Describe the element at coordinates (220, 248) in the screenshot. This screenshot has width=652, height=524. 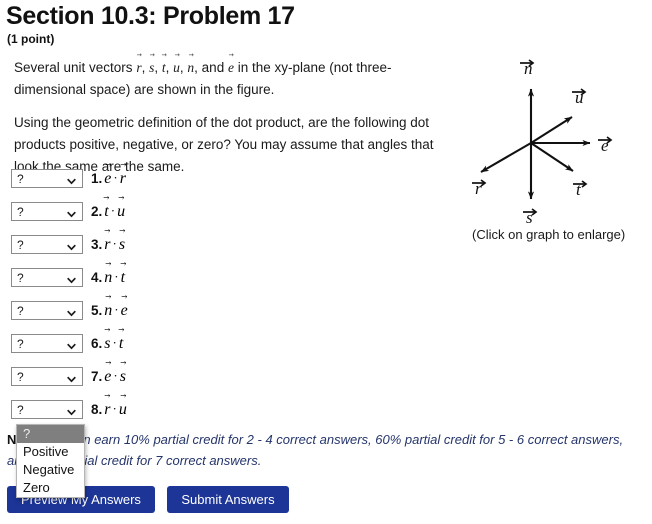
I see `answer-row: ? 3.r·s` at that location.